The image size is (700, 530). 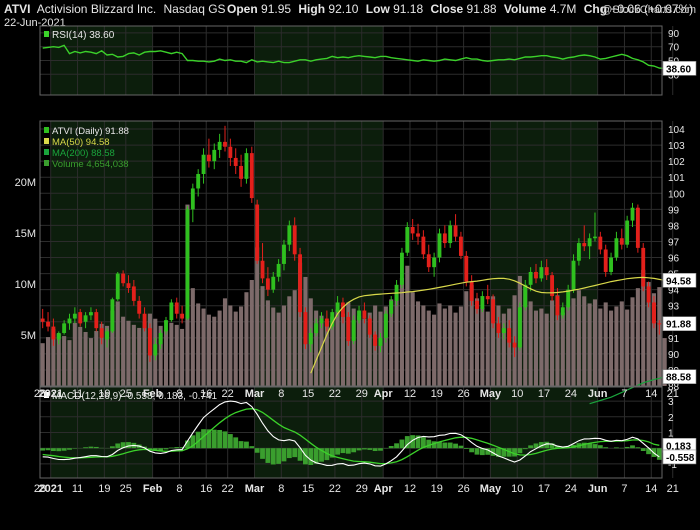 I want to click on price-axis-tick-label: 100, so click(x=676, y=194).